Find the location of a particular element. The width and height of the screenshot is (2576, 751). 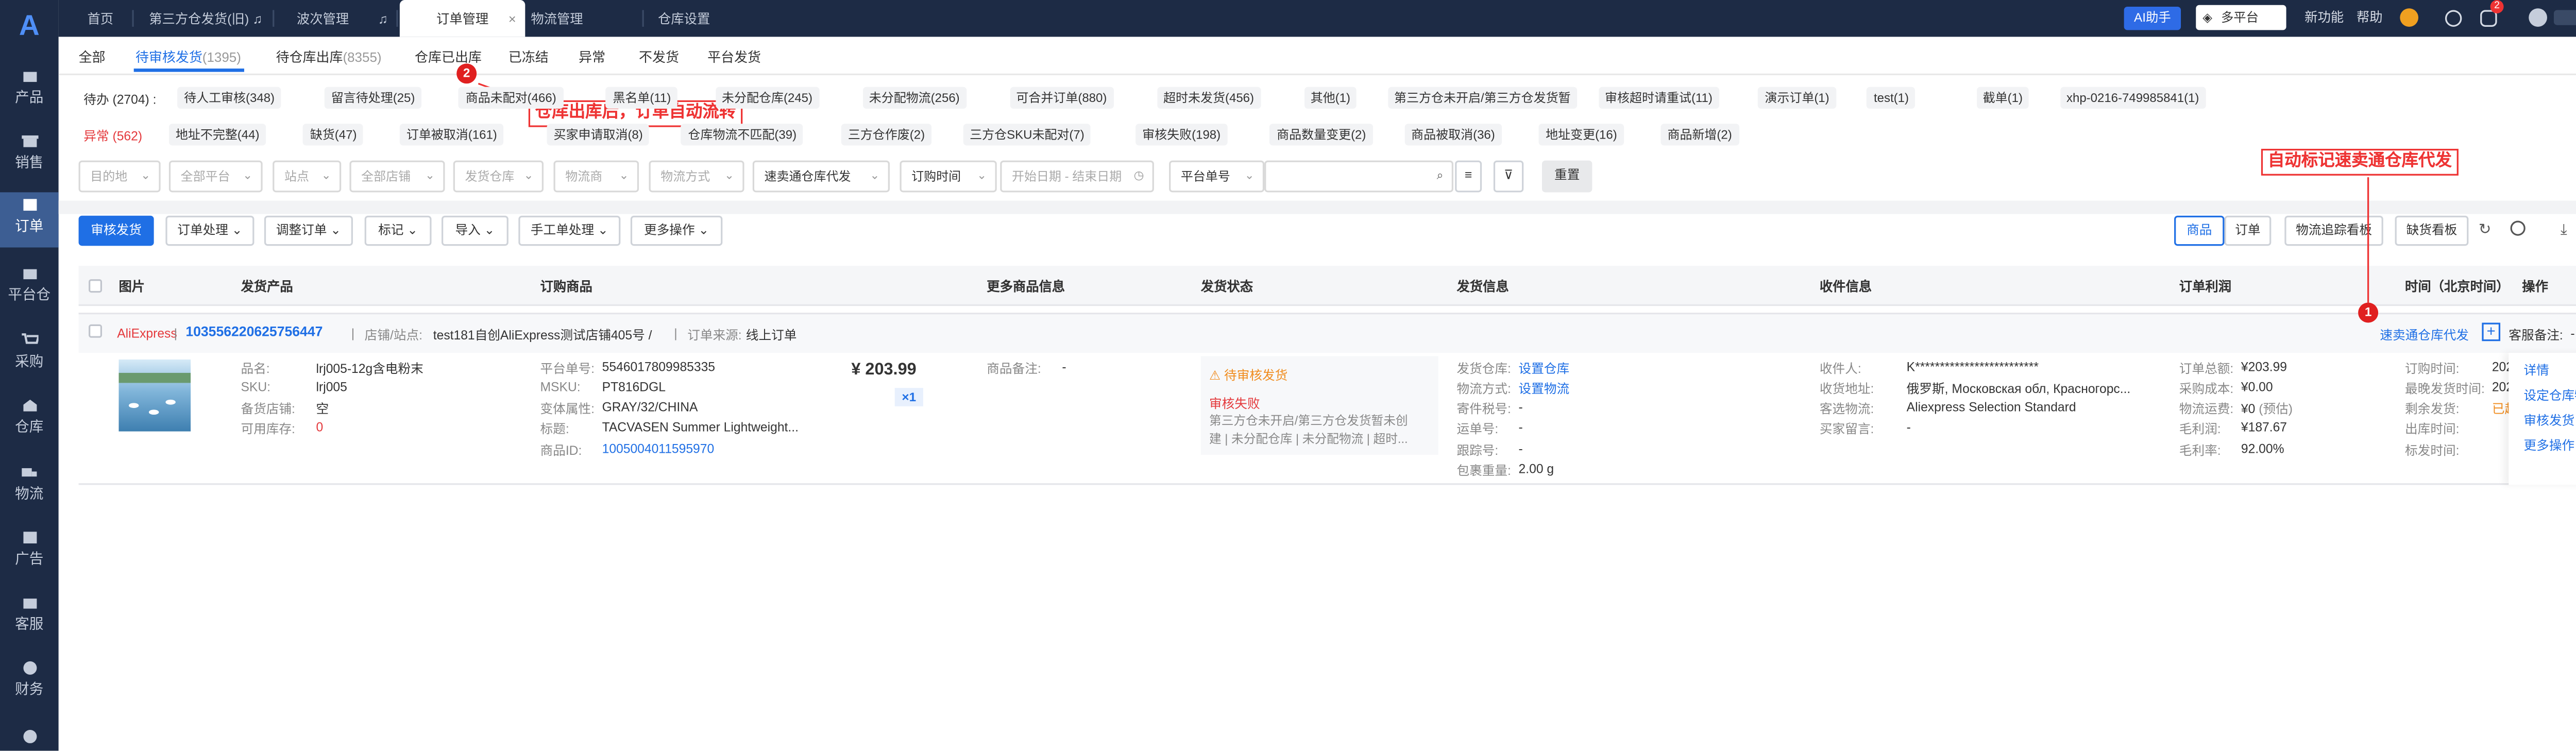

help-icon is located at coordinates (2518, 228).